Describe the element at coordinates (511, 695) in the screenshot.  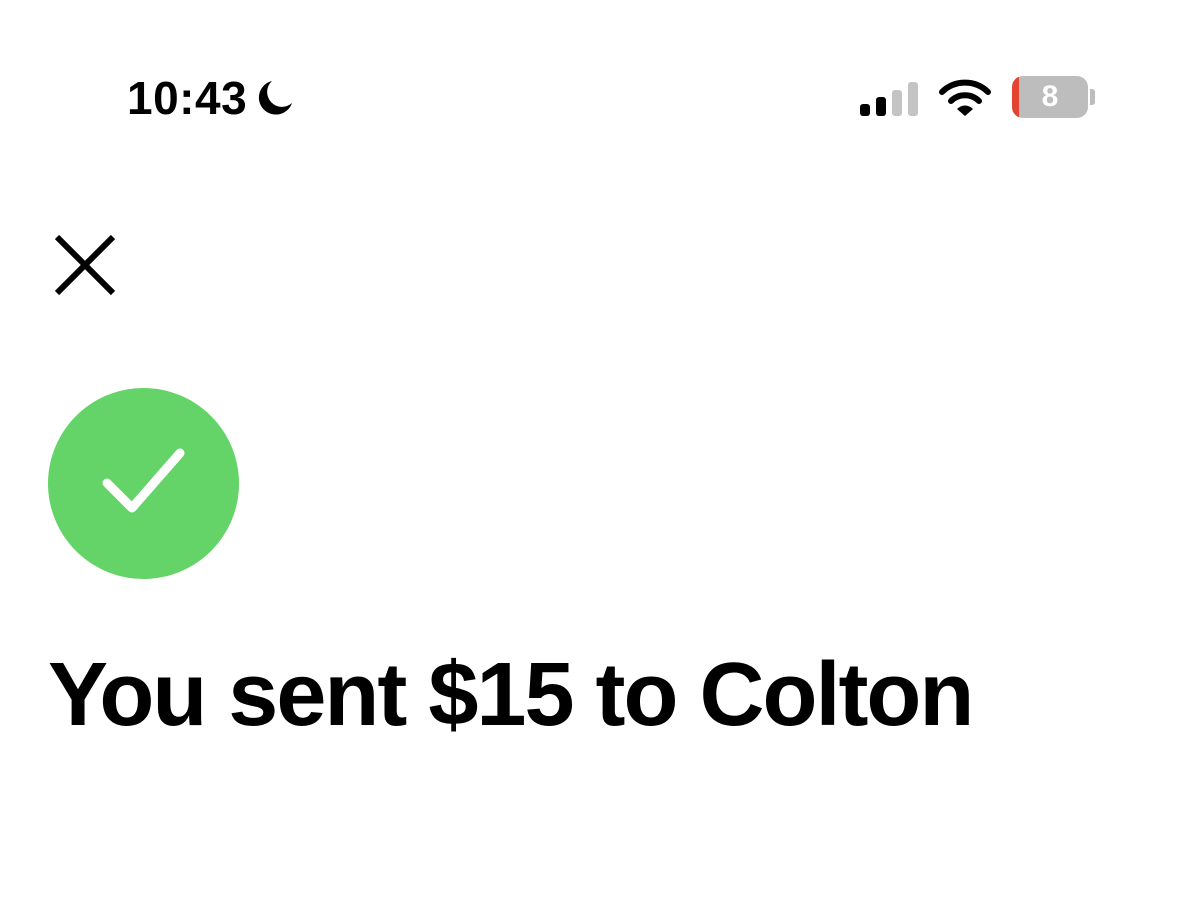
I see `confirmation-title: You sent $15 to Colton` at that location.